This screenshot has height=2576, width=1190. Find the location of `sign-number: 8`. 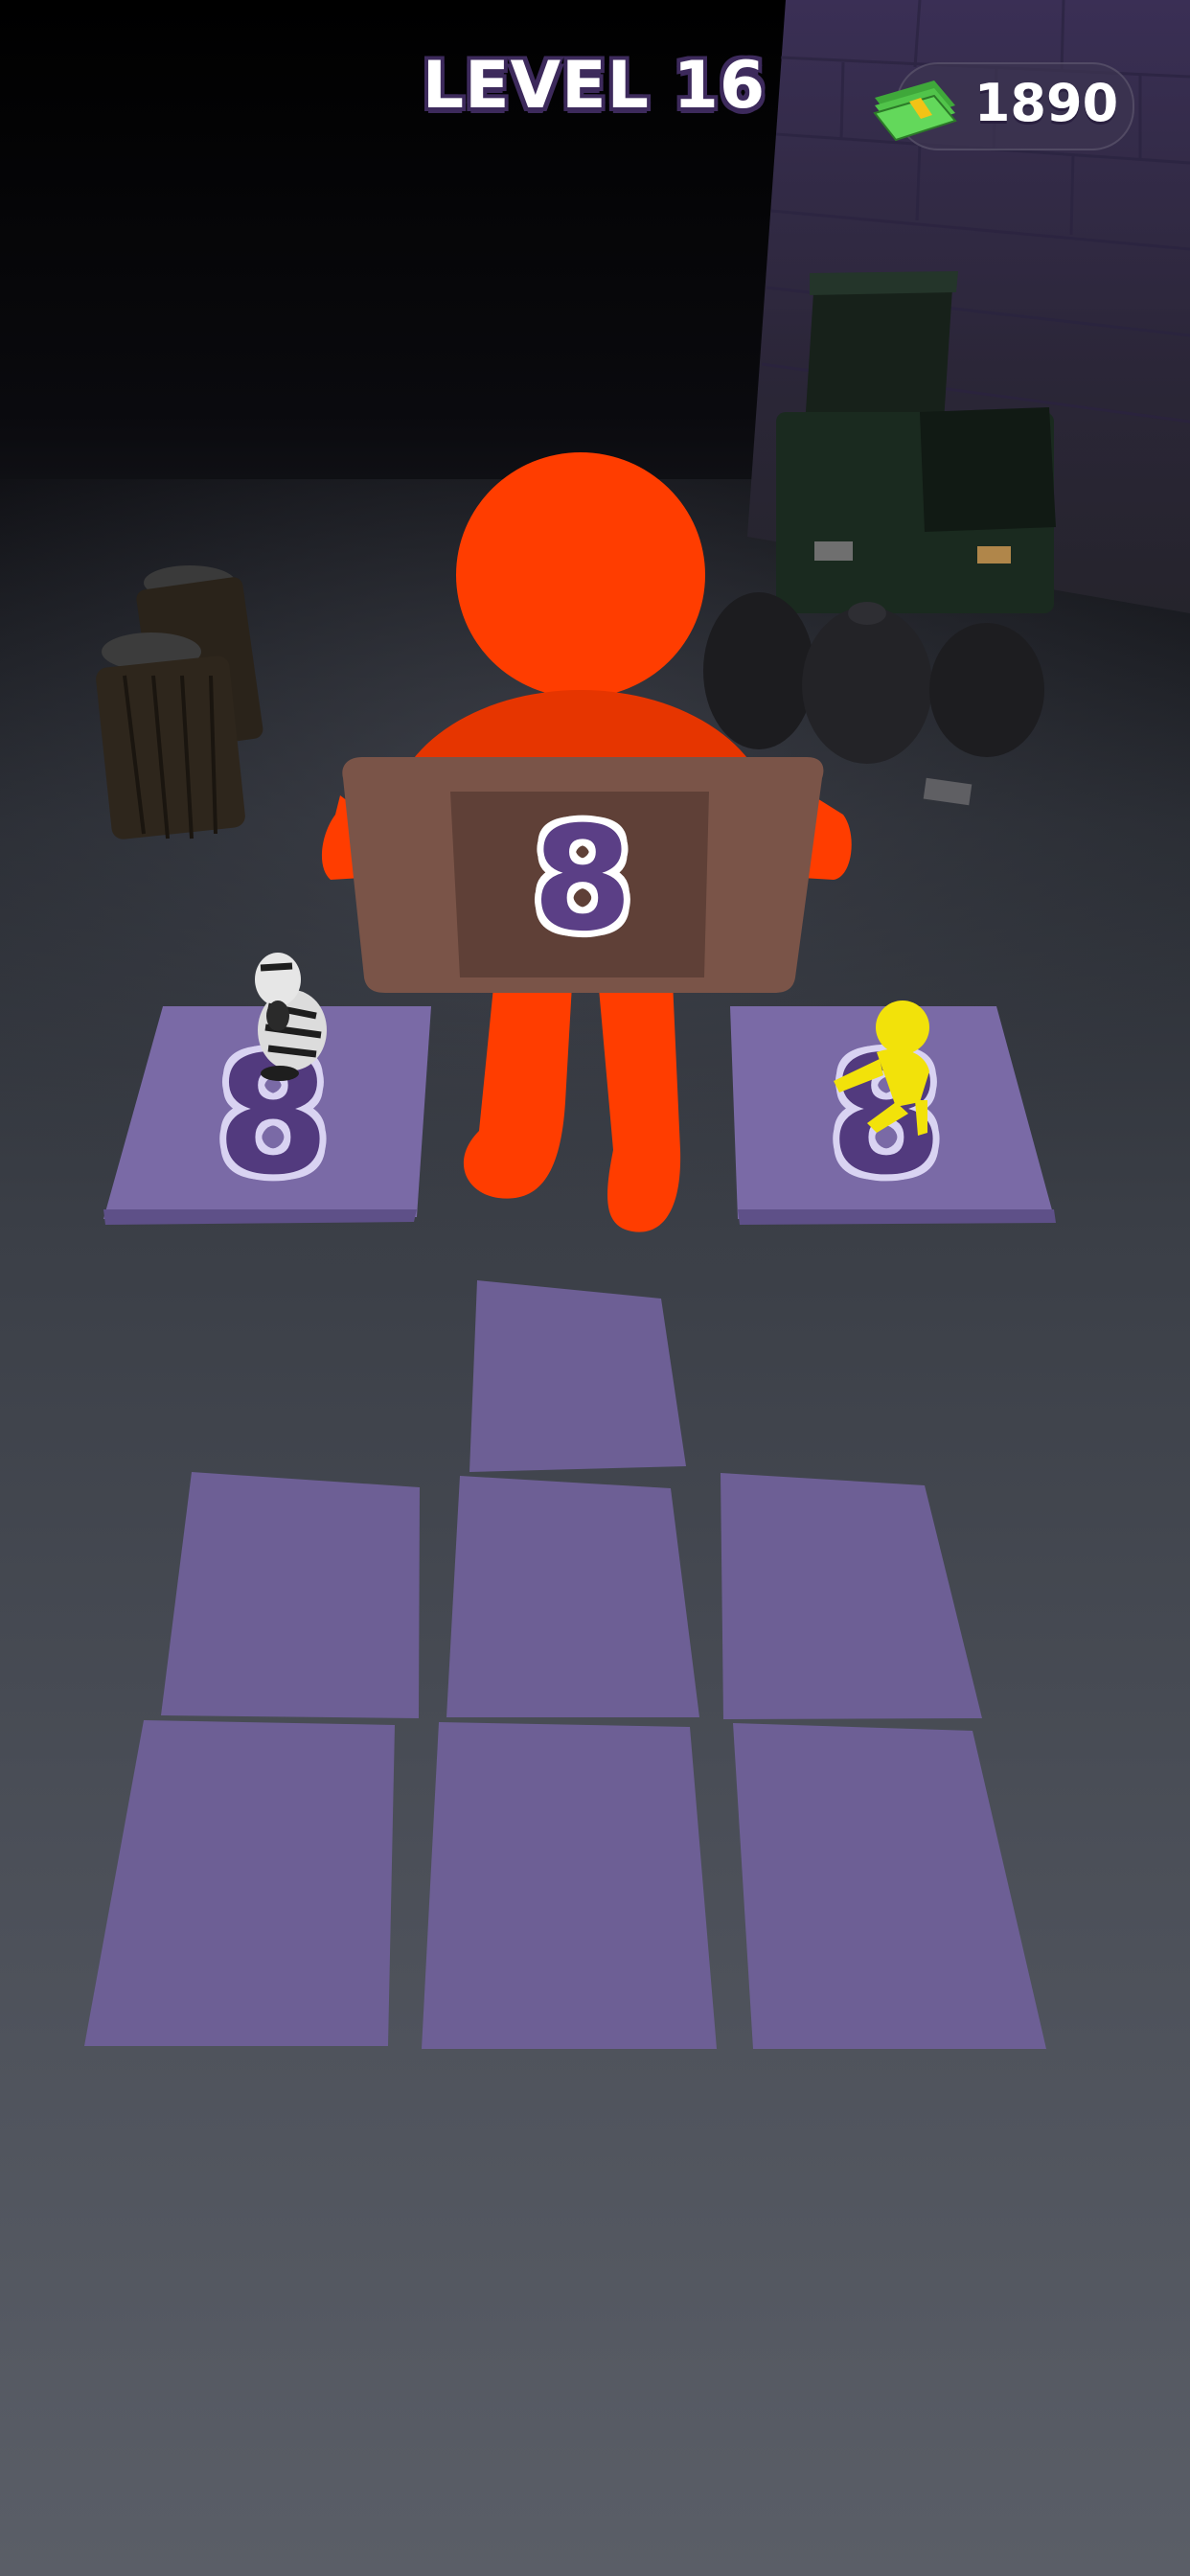

sign-number: 8 is located at coordinates (583, 879).